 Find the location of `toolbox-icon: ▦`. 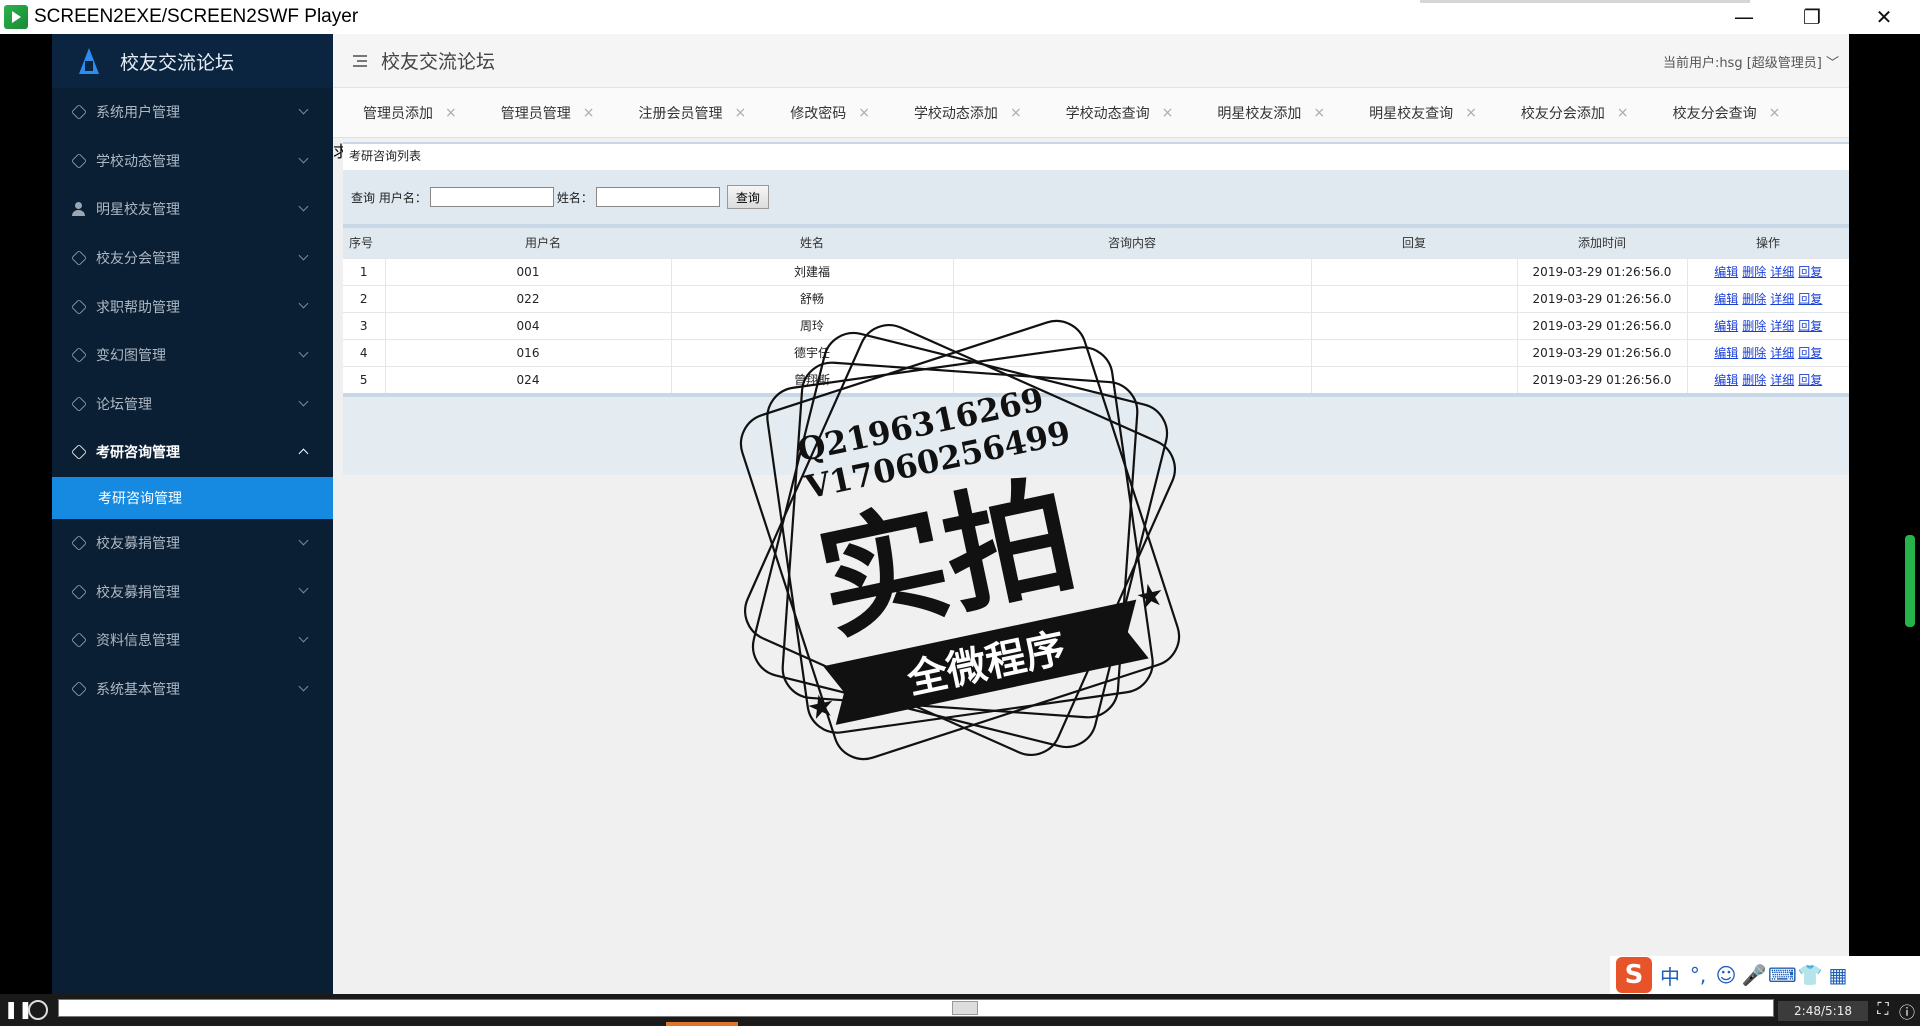

toolbox-icon: ▦ is located at coordinates (1838, 975).